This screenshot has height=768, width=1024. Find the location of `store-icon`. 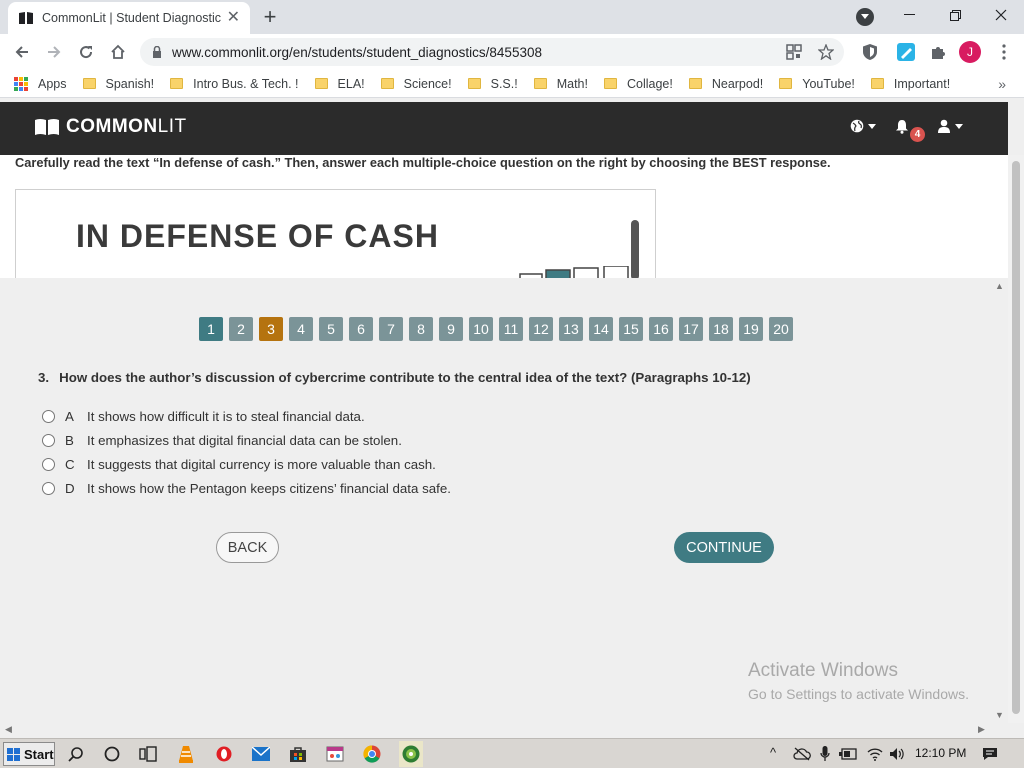

store-icon is located at coordinates (298, 754).